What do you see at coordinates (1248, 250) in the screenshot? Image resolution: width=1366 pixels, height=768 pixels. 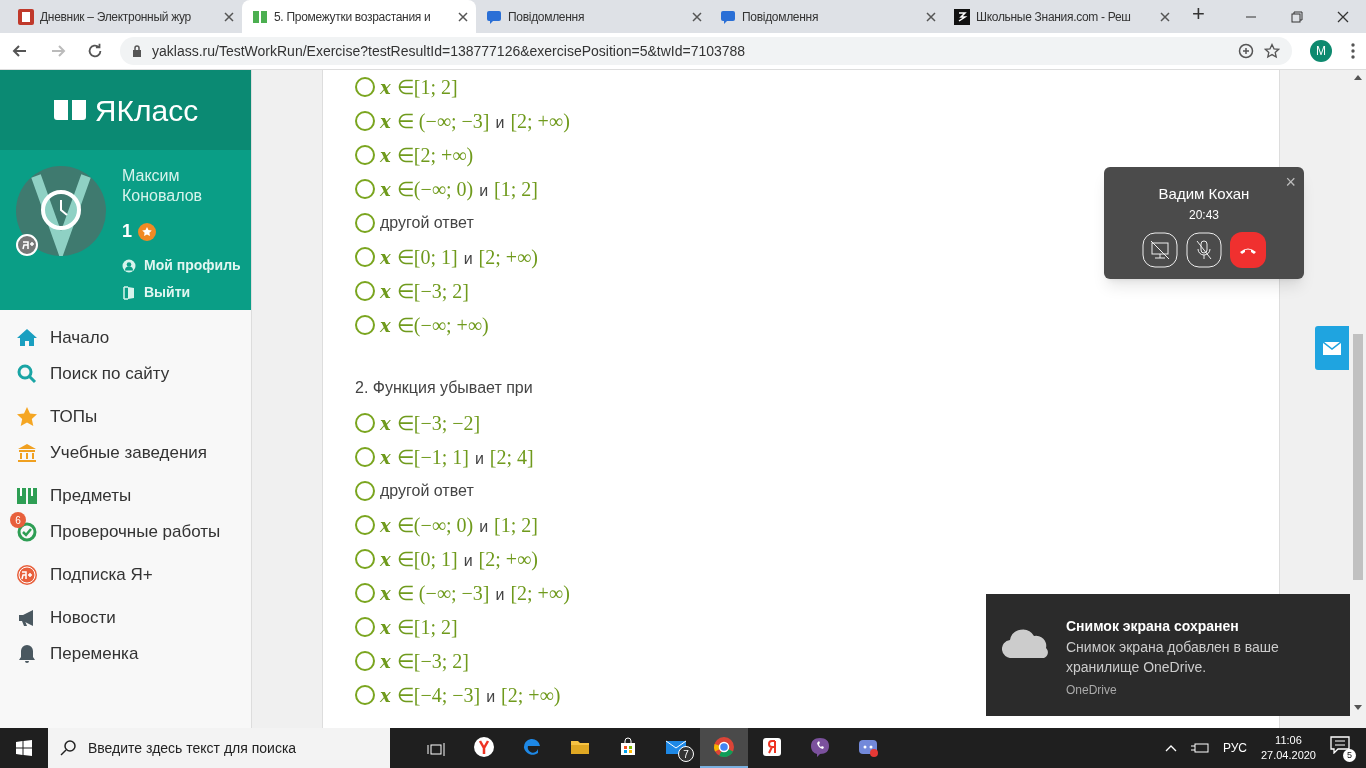 I see `hang-up-button` at bounding box center [1248, 250].